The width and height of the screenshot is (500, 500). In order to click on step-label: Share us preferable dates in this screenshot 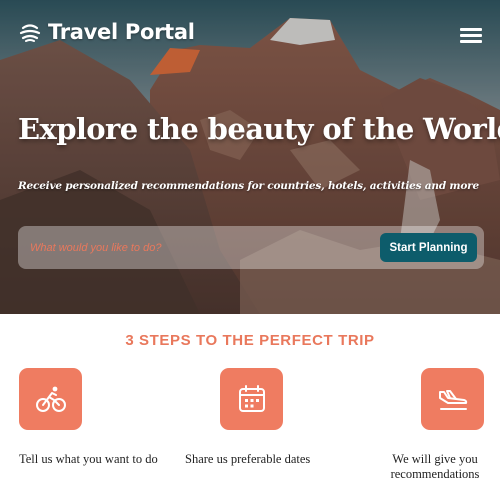, I will do `click(248, 459)`.